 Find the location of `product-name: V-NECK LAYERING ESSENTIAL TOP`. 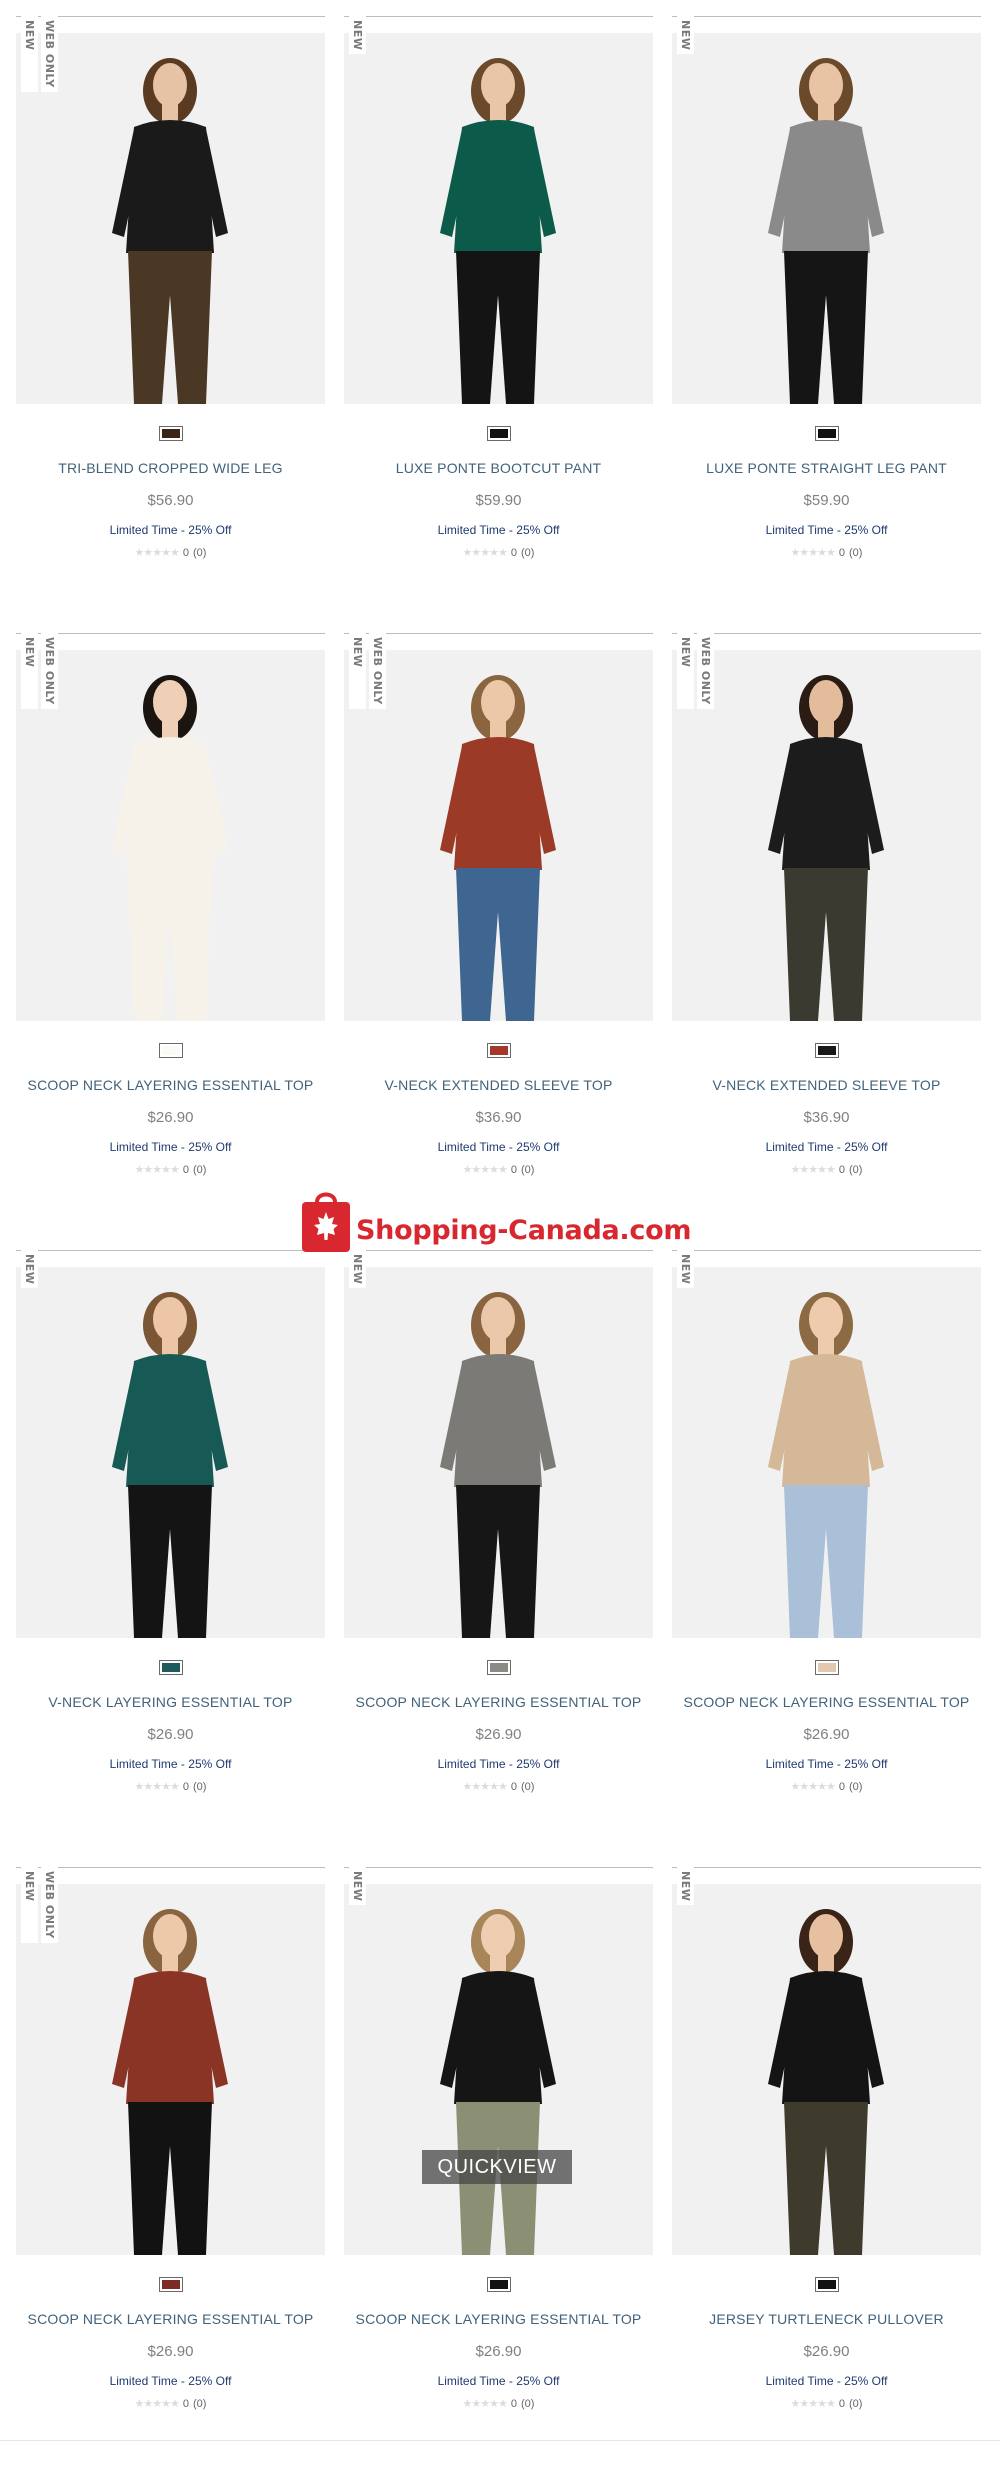

product-name: V-NECK LAYERING ESSENTIAL TOP is located at coordinates (170, 1702).